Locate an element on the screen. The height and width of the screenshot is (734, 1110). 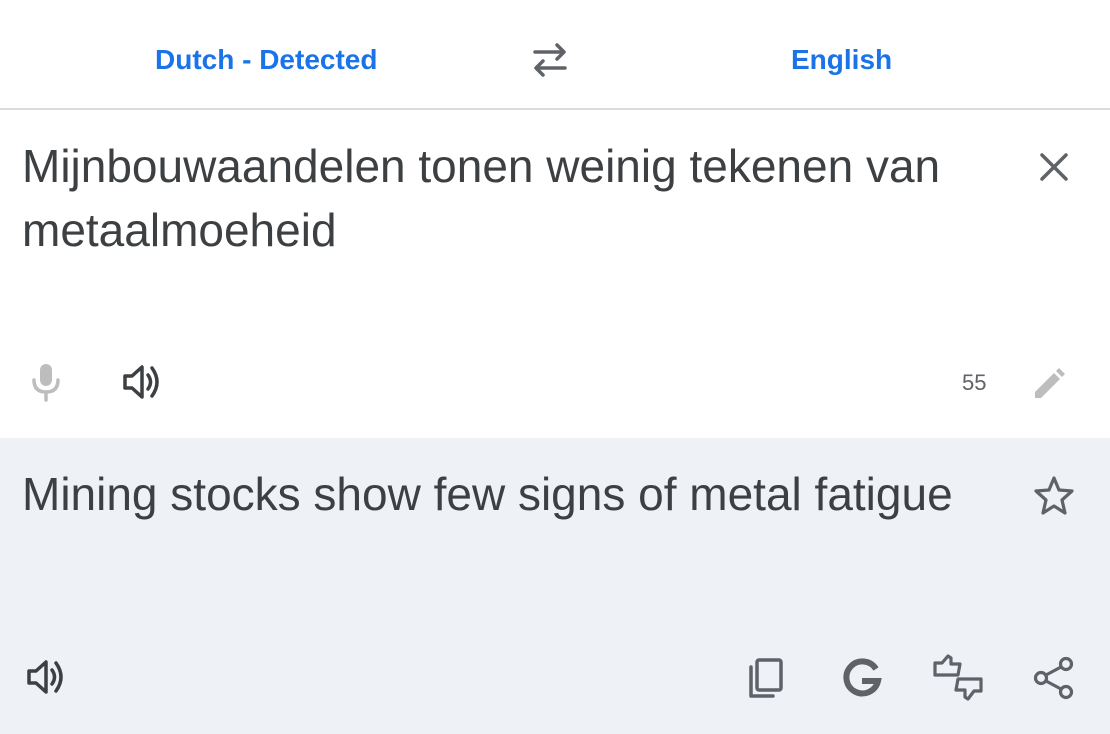
swap-arrows-icon is located at coordinates (550, 60).